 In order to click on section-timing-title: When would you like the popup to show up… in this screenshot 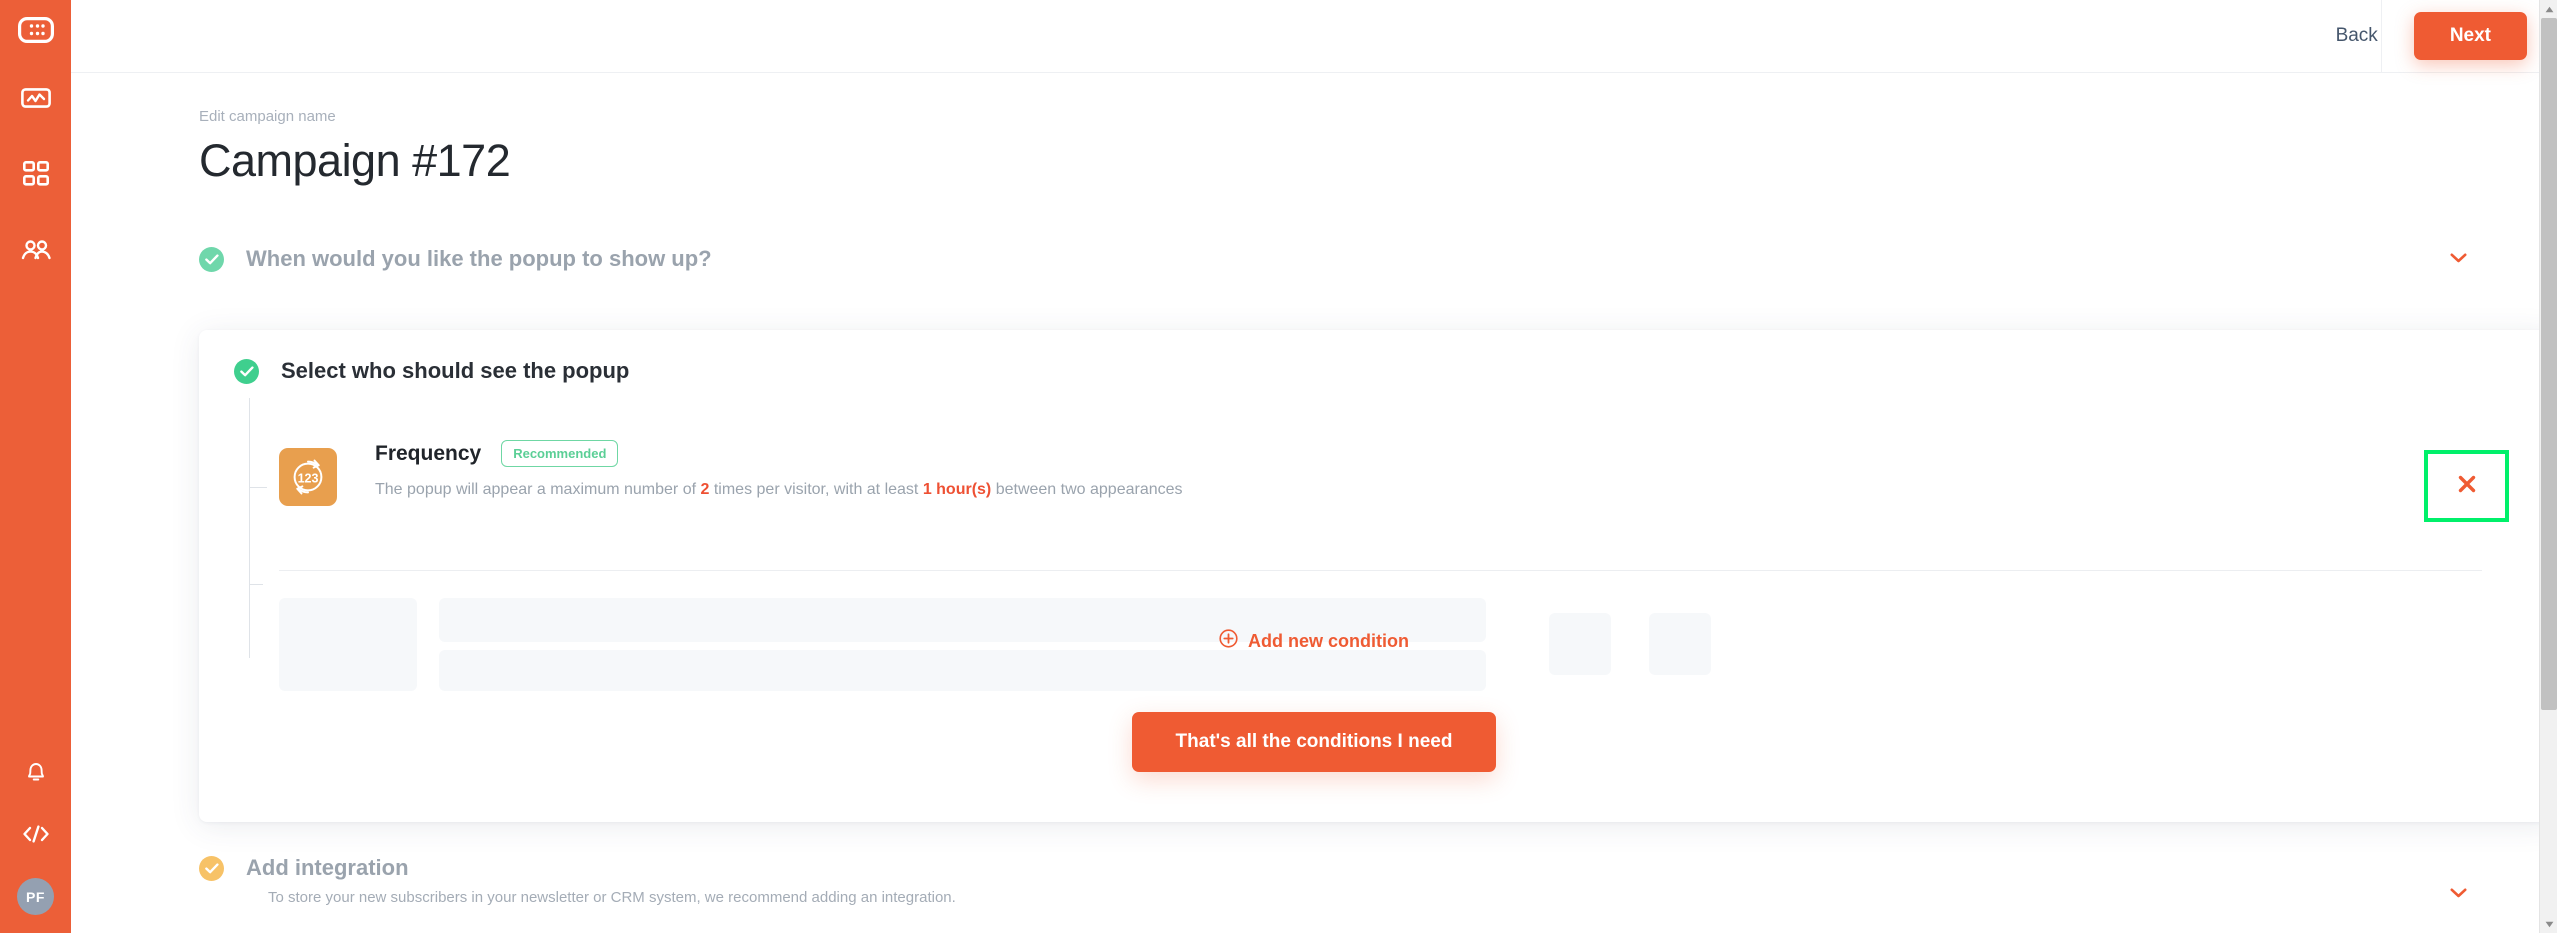, I will do `click(479, 258)`.